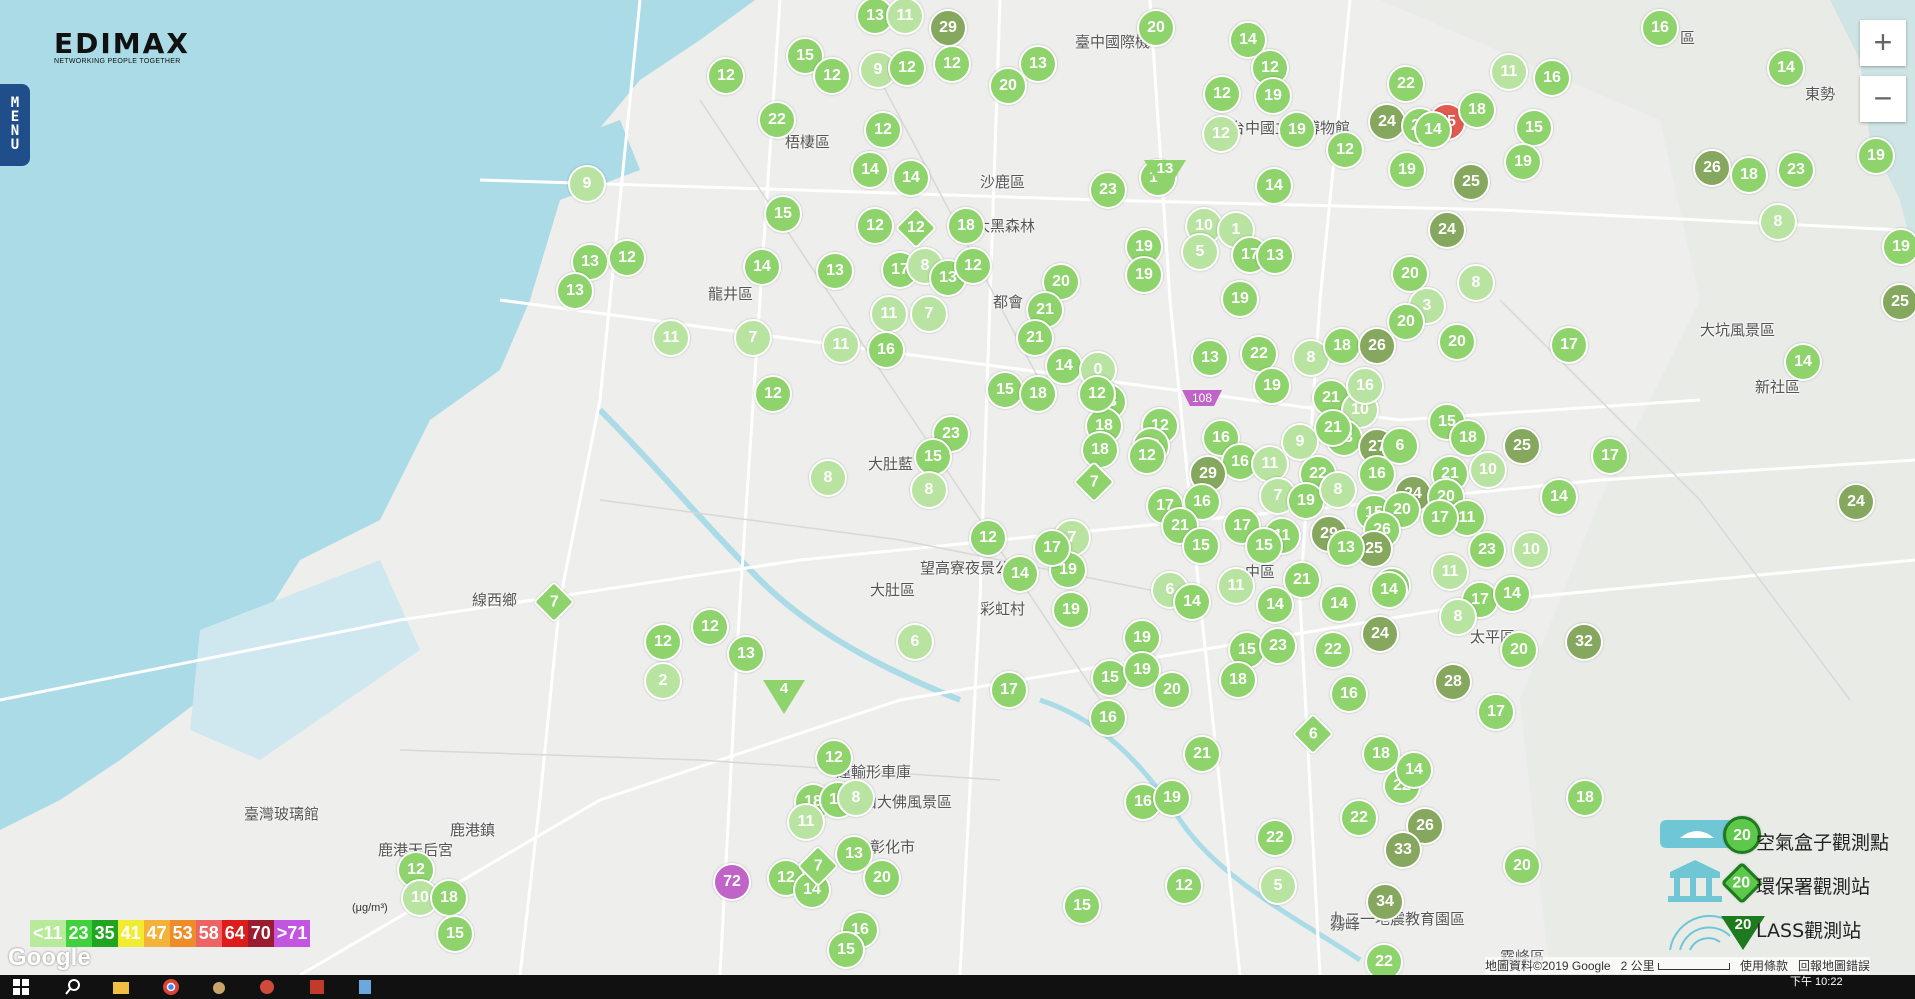 Image resolution: width=1915 pixels, height=999 pixels. I want to click on airbox-marker: 6, so click(915, 642).